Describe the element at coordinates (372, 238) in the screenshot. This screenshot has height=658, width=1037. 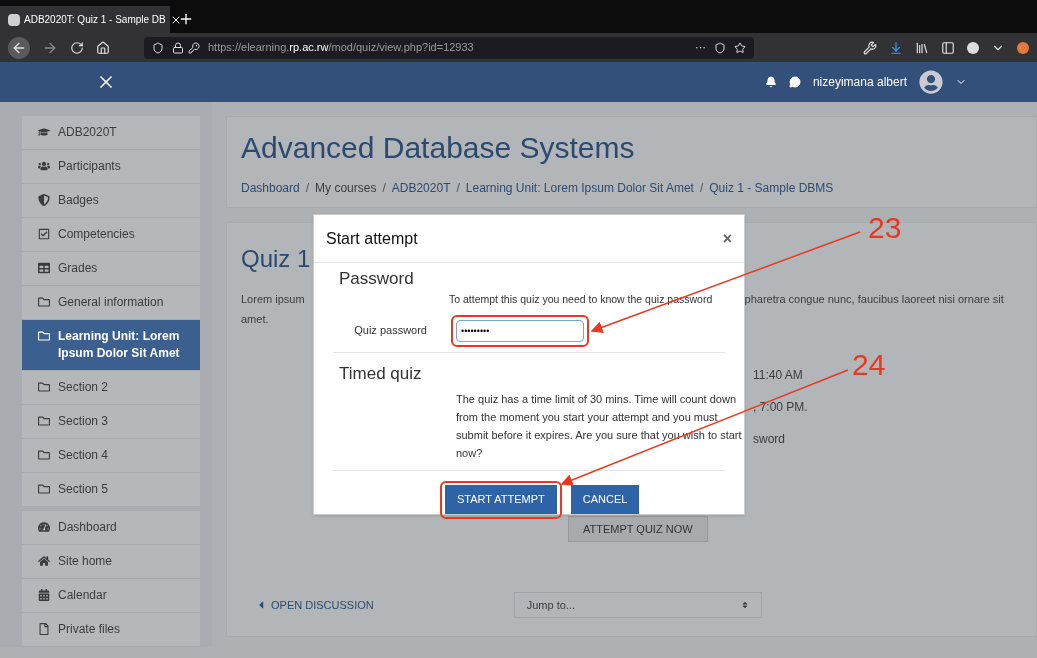
I see `dialog-title: Start attempt` at that location.